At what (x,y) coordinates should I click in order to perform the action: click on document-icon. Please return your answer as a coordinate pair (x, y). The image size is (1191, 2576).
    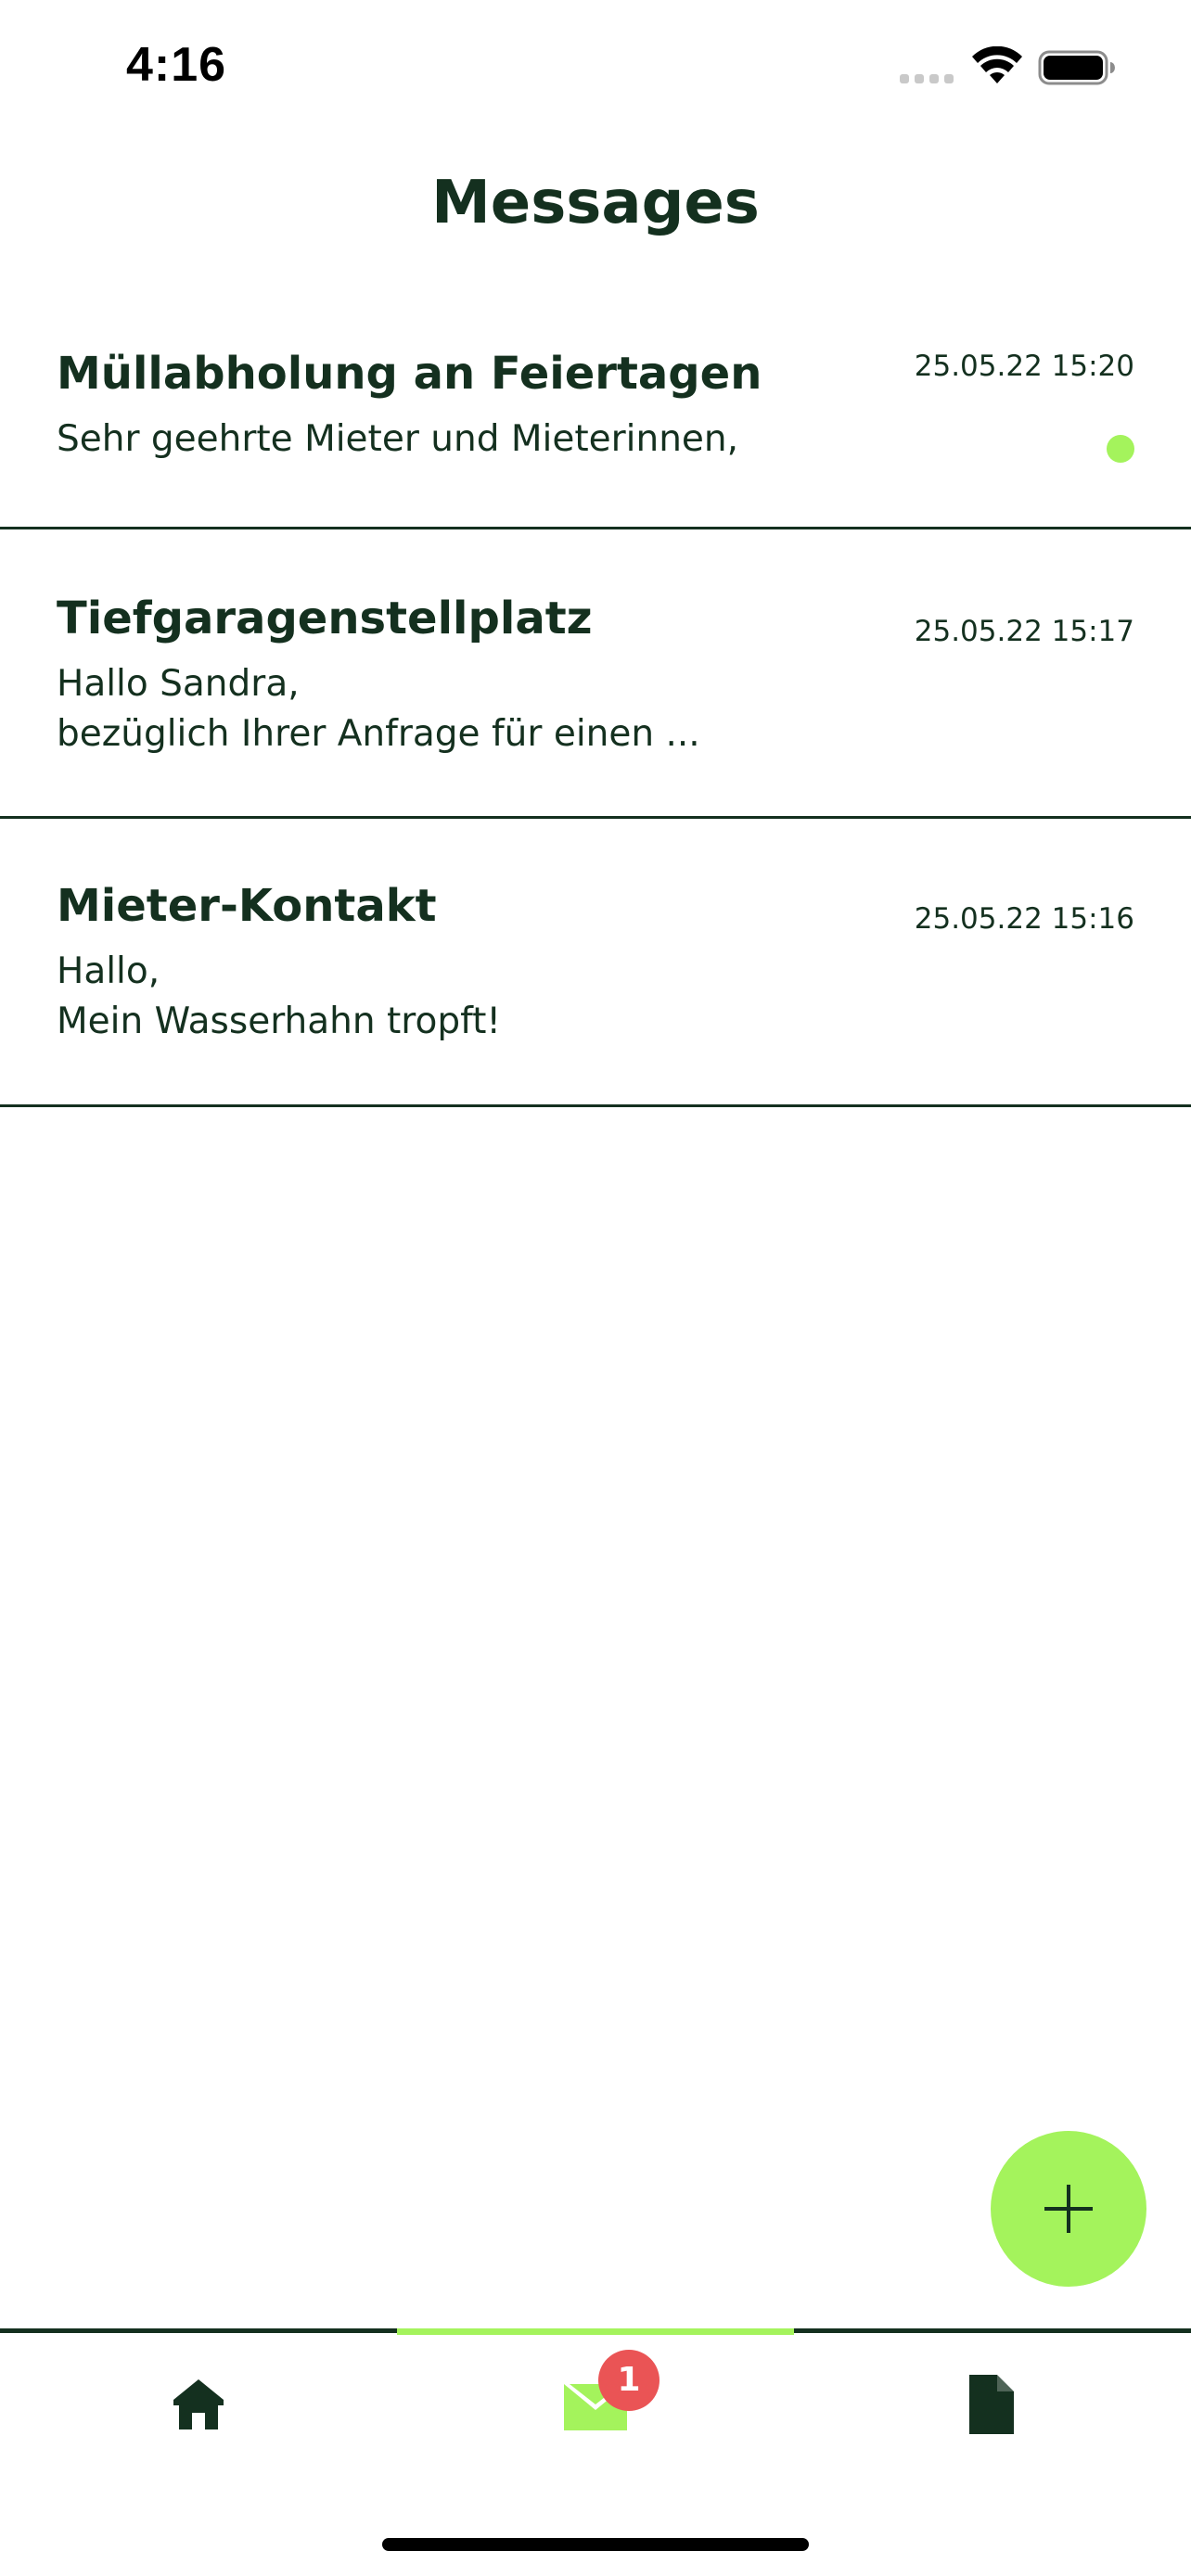
    Looking at the image, I should click on (992, 2405).